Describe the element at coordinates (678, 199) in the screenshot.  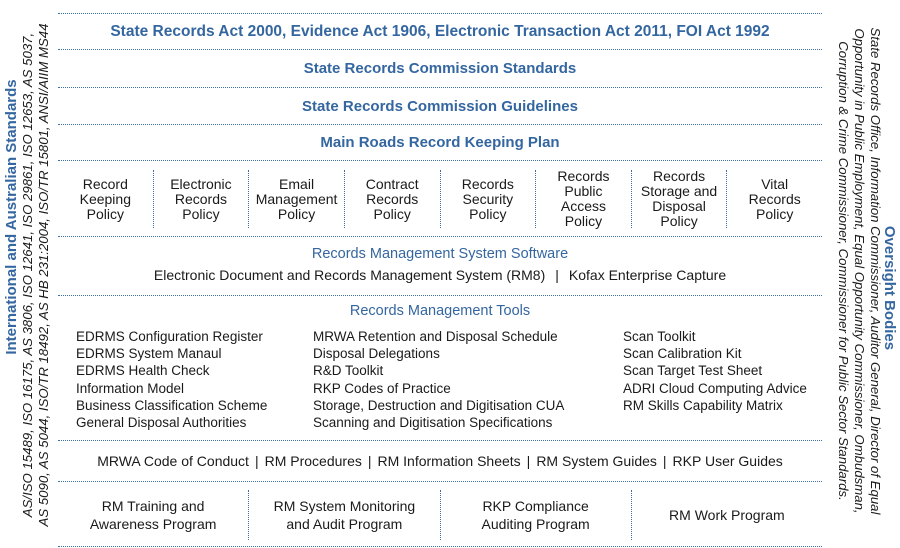
I see `policy-storage-disposal: Records Storage and Disposal Policy` at that location.